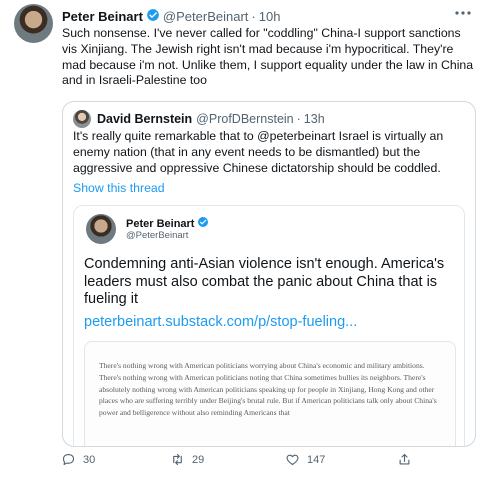 This screenshot has width=488, height=486. What do you see at coordinates (314, 119) in the screenshot?
I see `quoted-timestamp: 13h` at bounding box center [314, 119].